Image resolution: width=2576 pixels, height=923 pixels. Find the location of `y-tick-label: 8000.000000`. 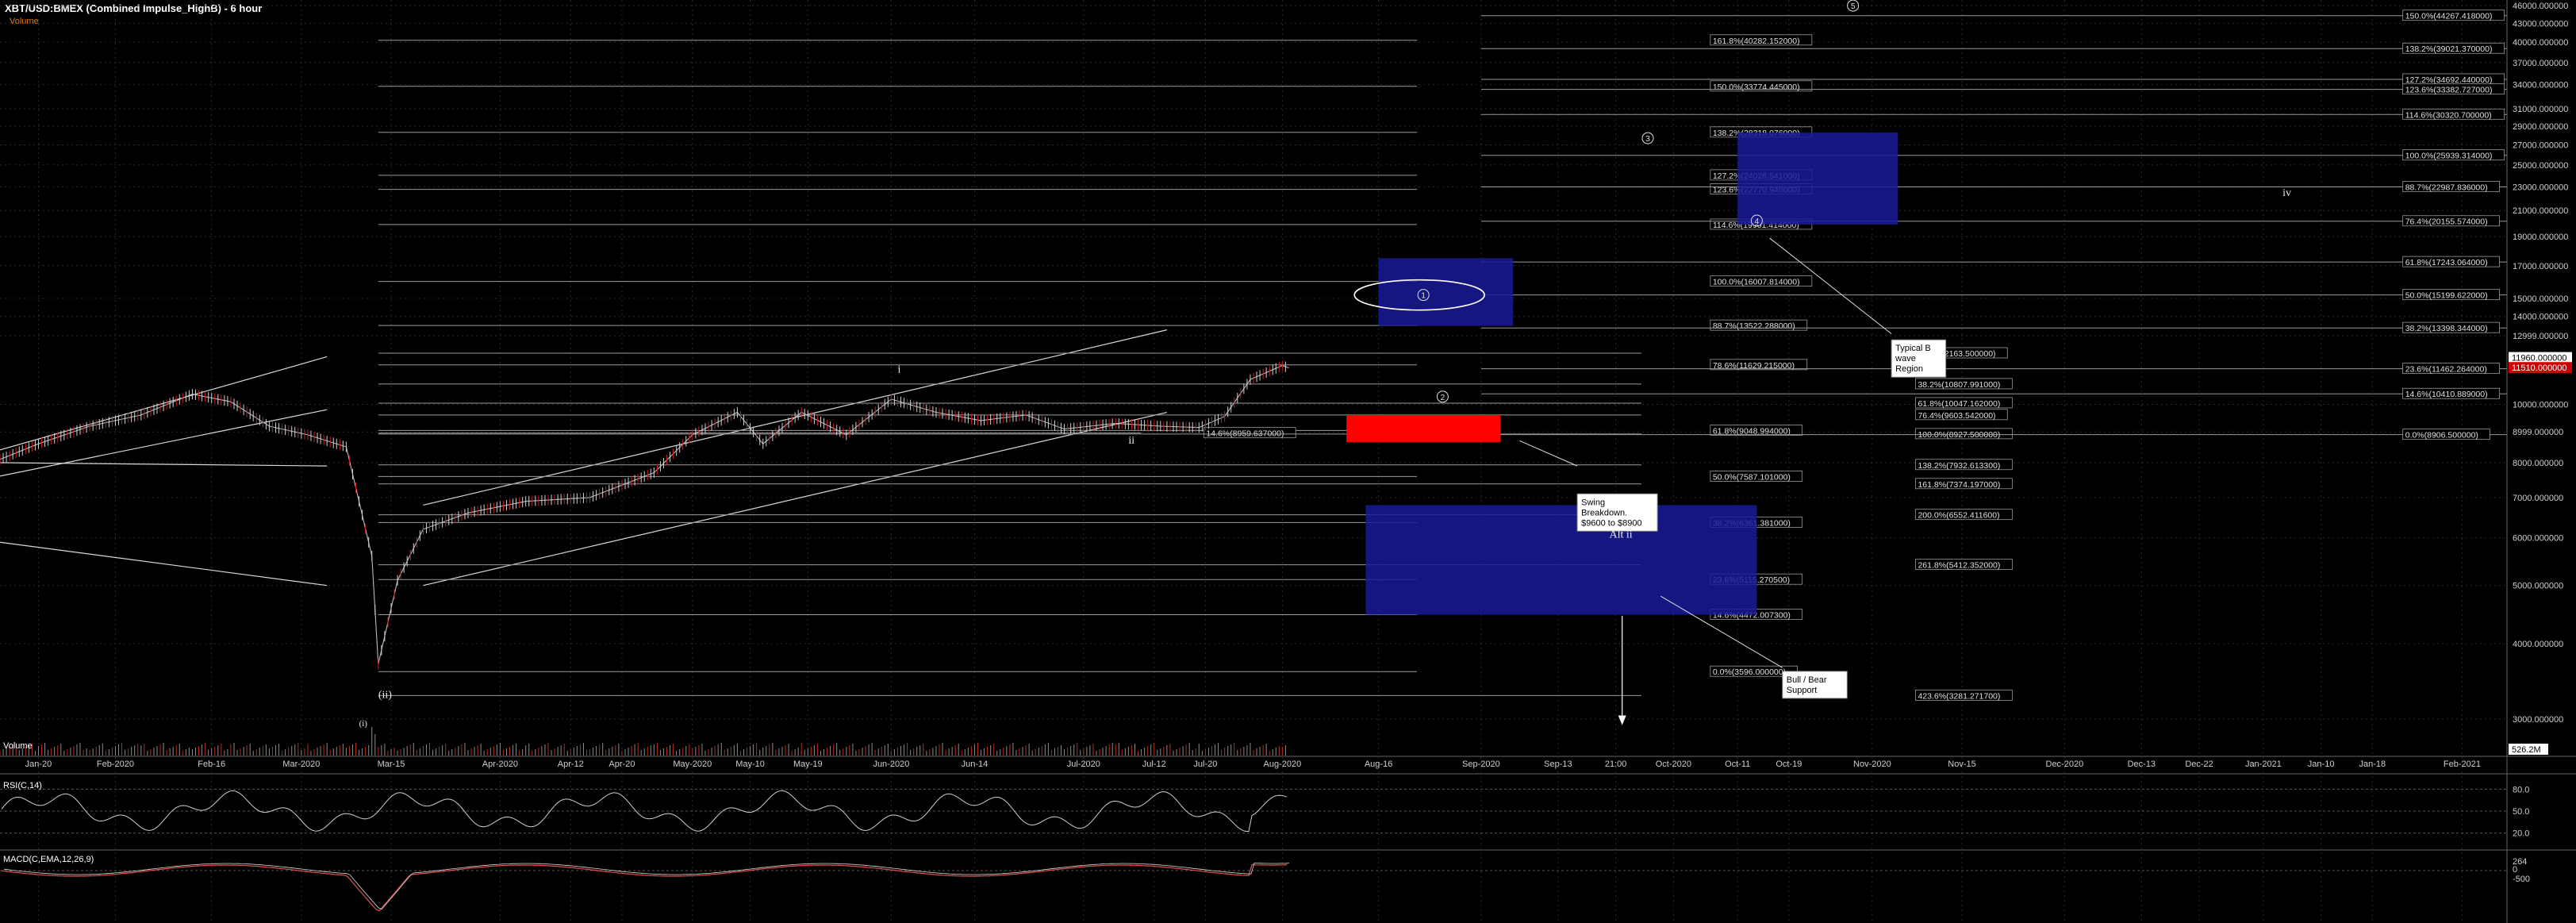

y-tick-label: 8000.000000 is located at coordinates (2538, 463).